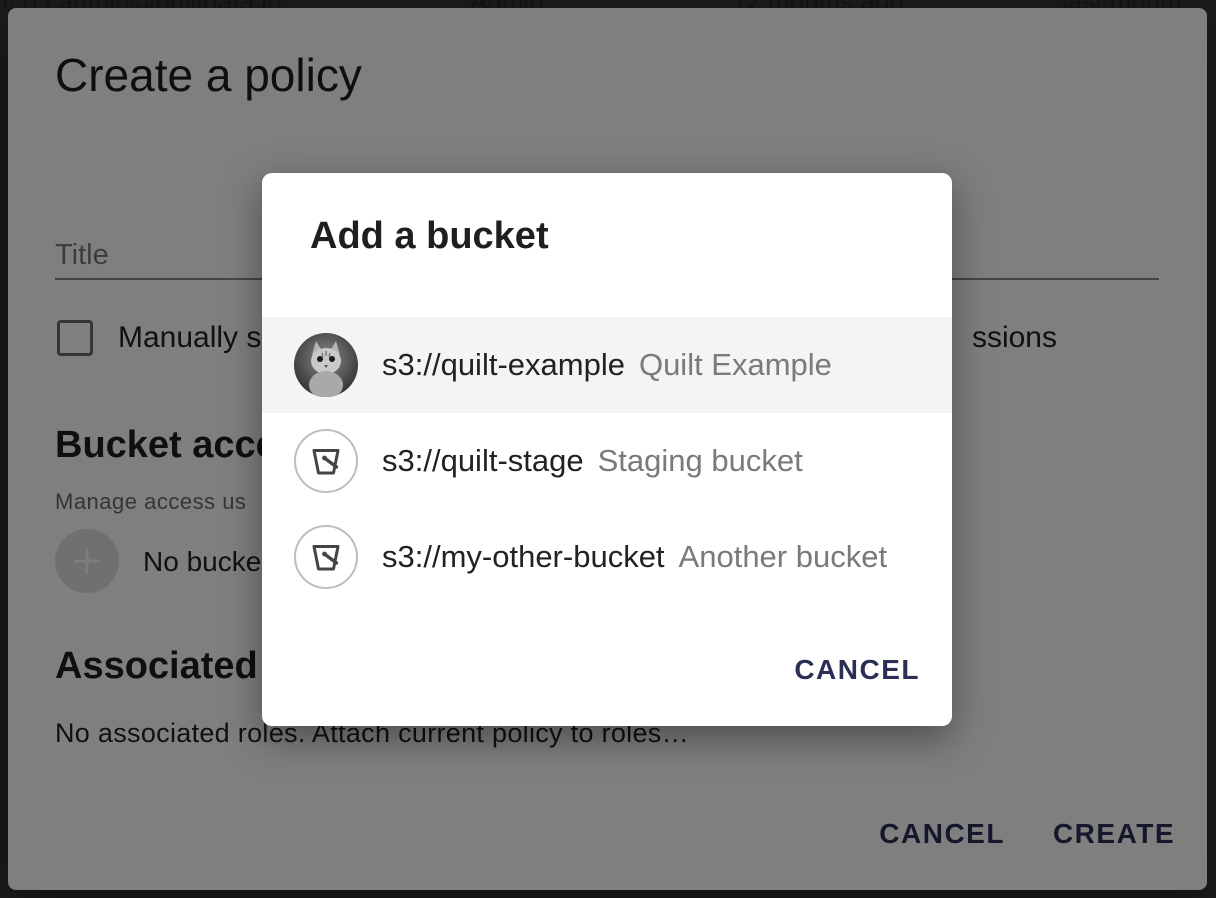 This screenshot has height=898, width=1216. Describe the element at coordinates (735, 364) in the screenshot. I see `bucket-description: Quilt Example` at that location.